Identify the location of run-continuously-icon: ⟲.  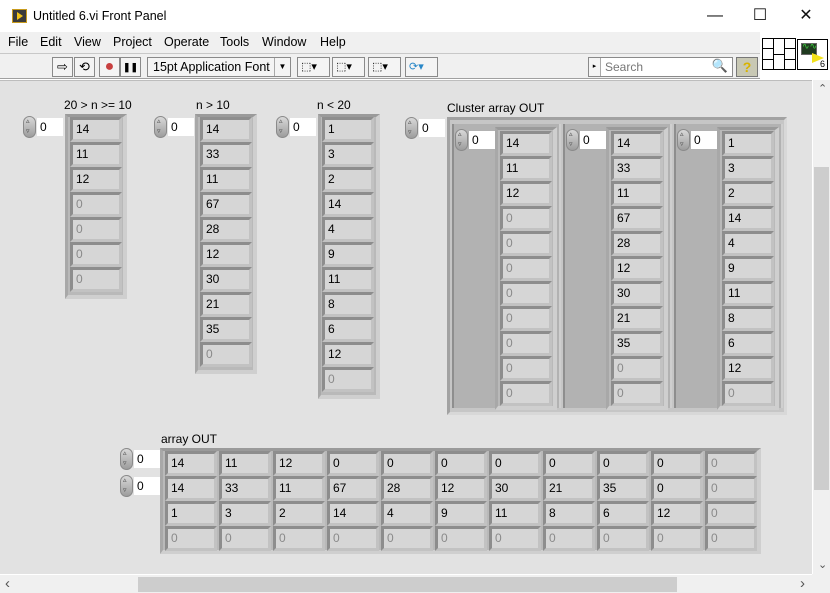
(84, 67).